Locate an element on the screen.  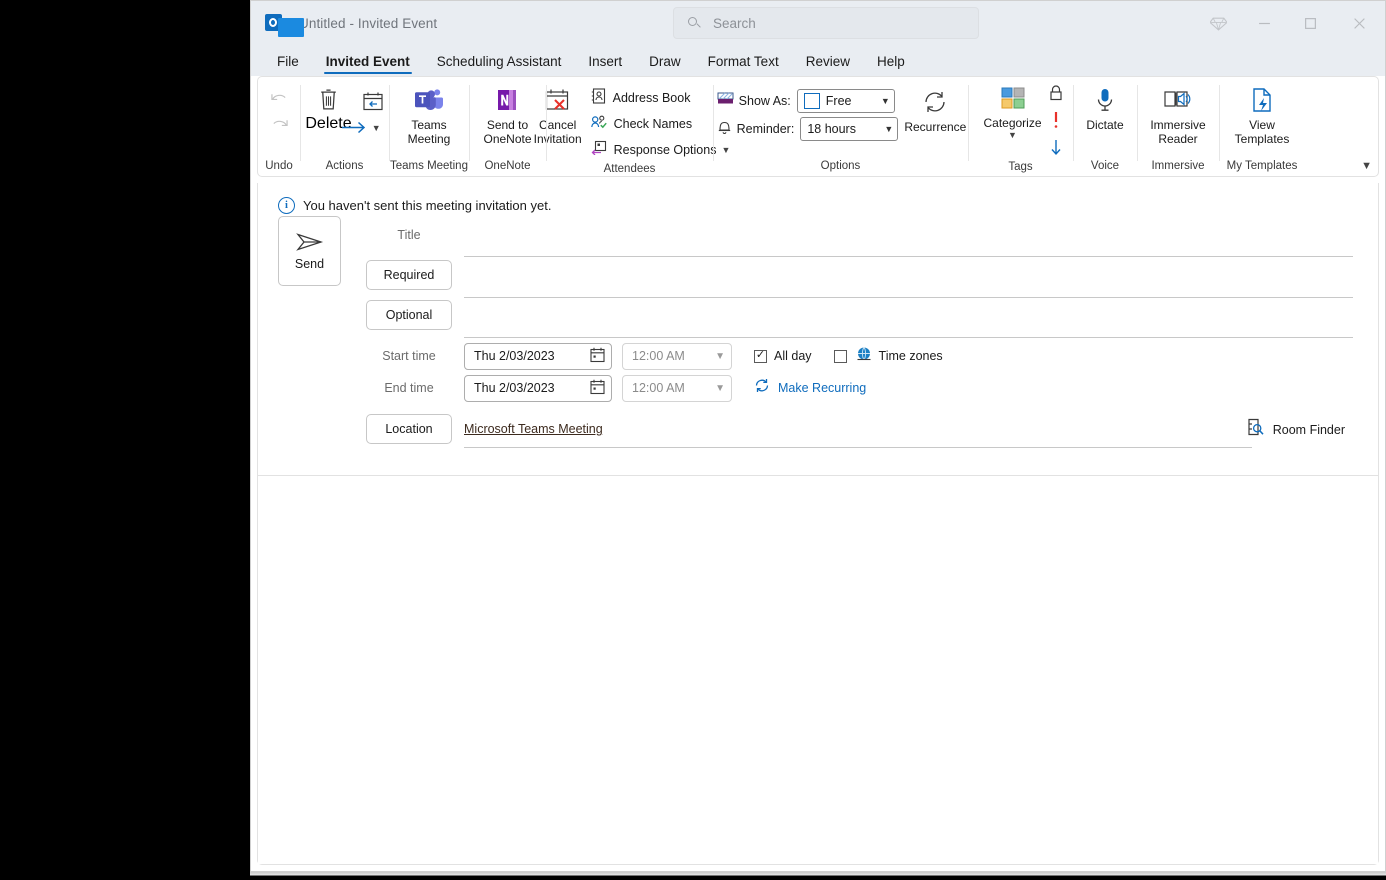
categorize-label: Categorize is located at coordinates (1012, 123).